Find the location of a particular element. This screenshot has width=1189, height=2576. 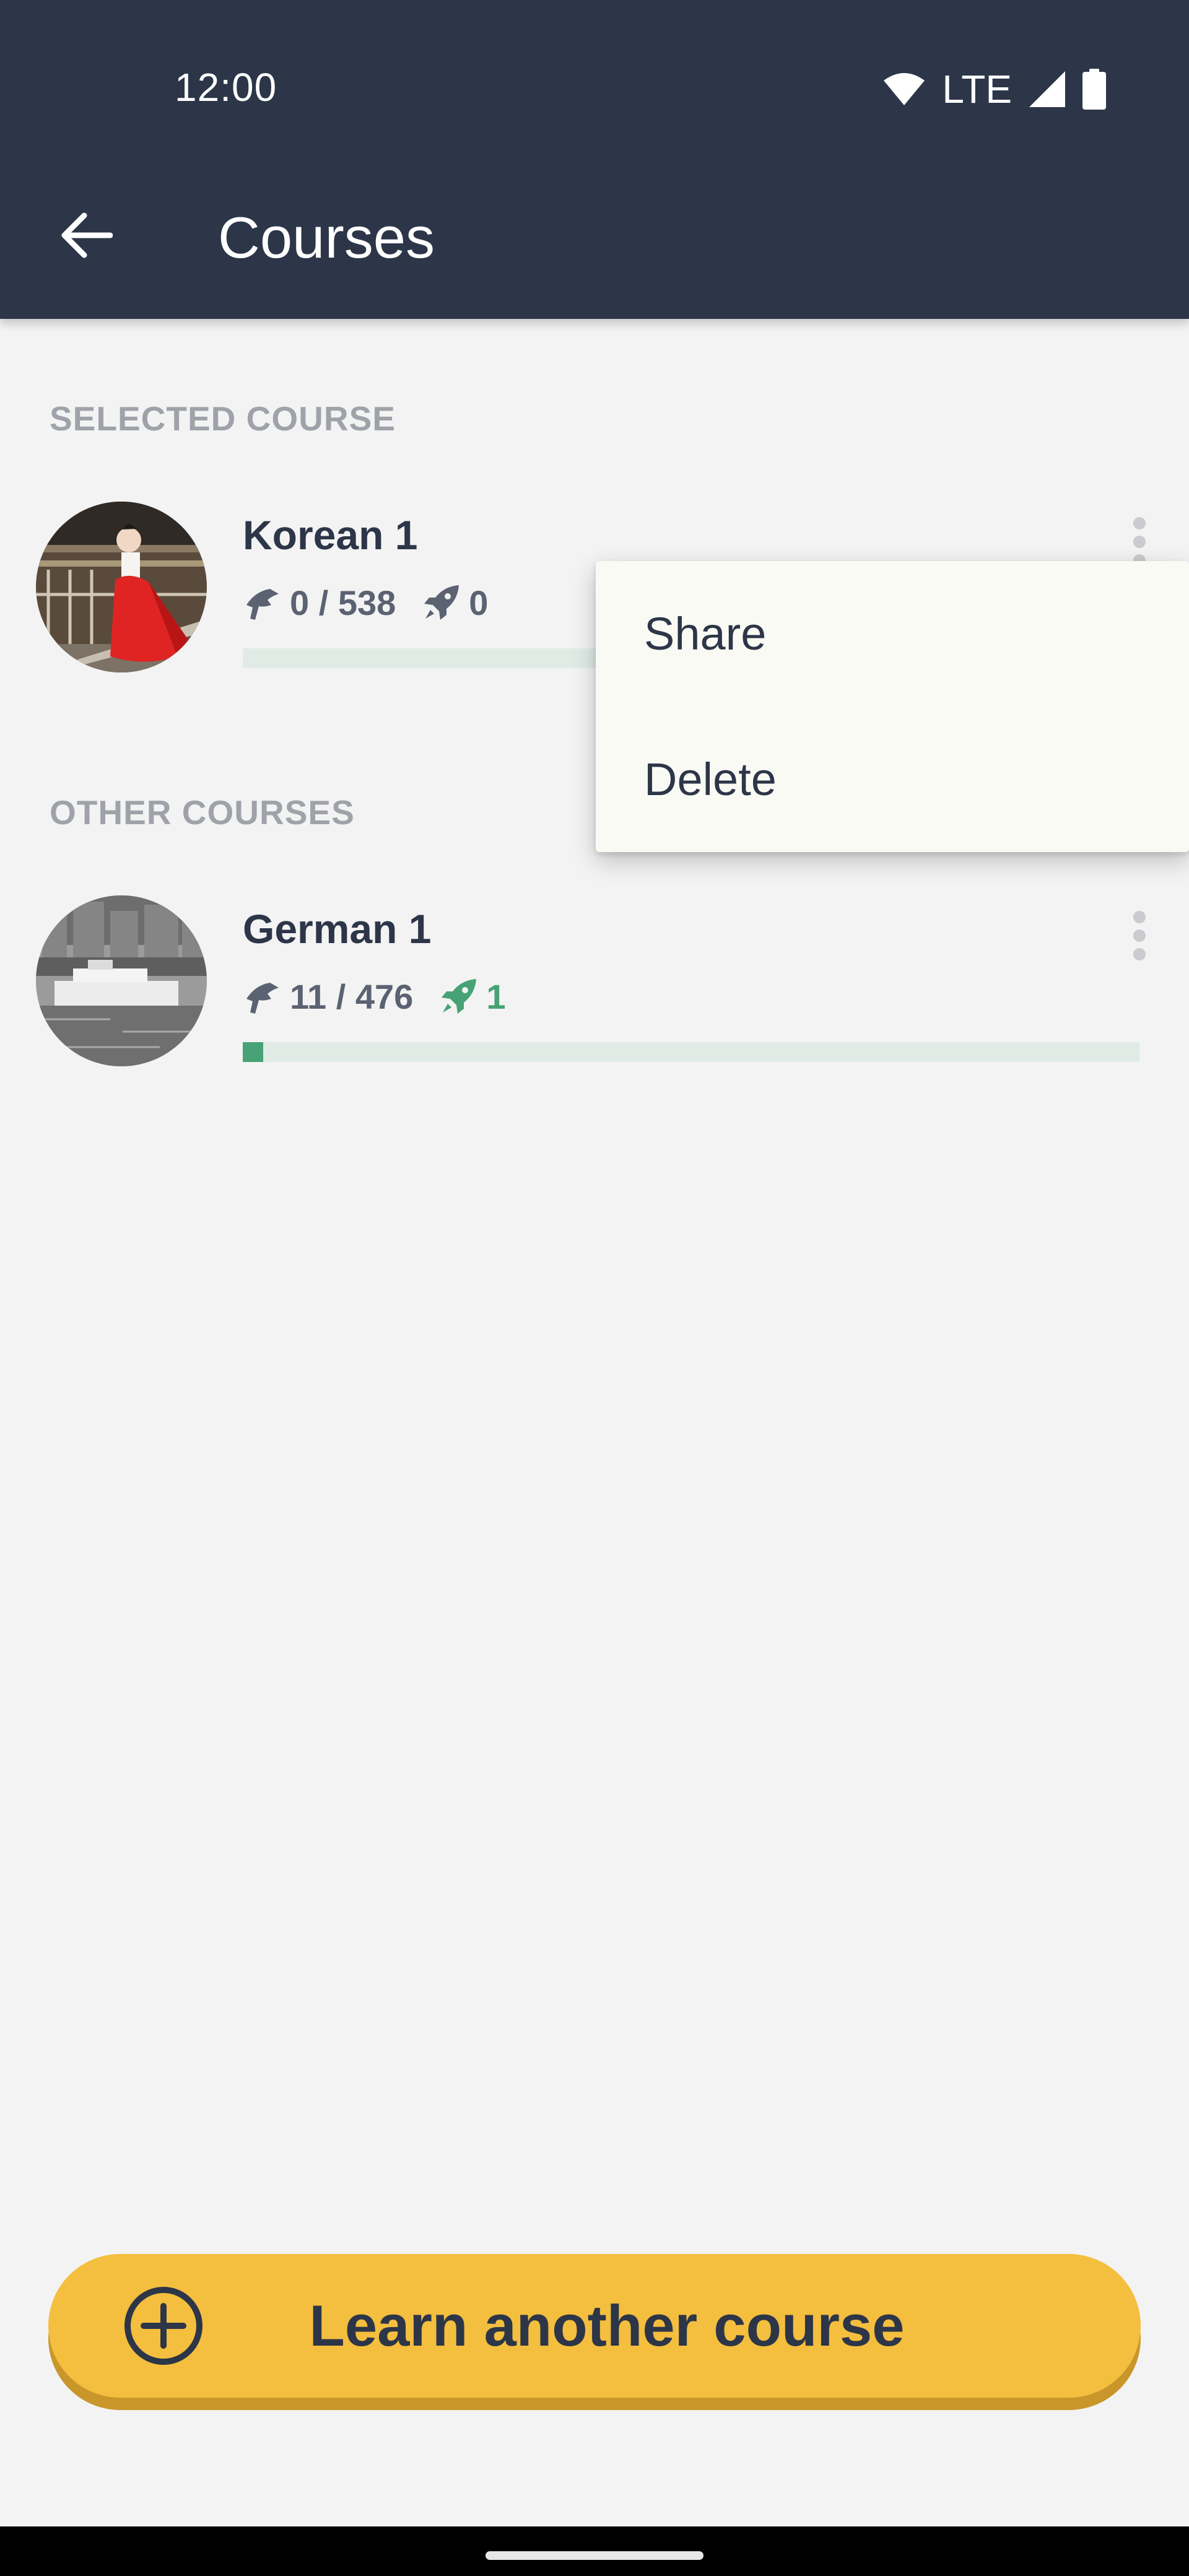

home-indicator is located at coordinates (594, 2555).